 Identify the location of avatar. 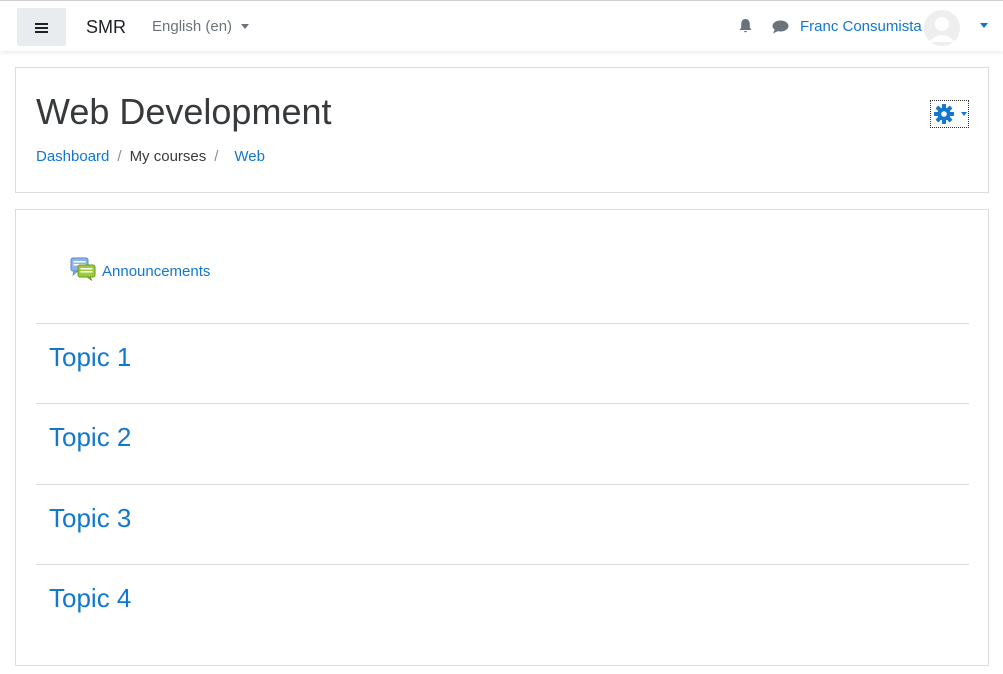
(942, 28).